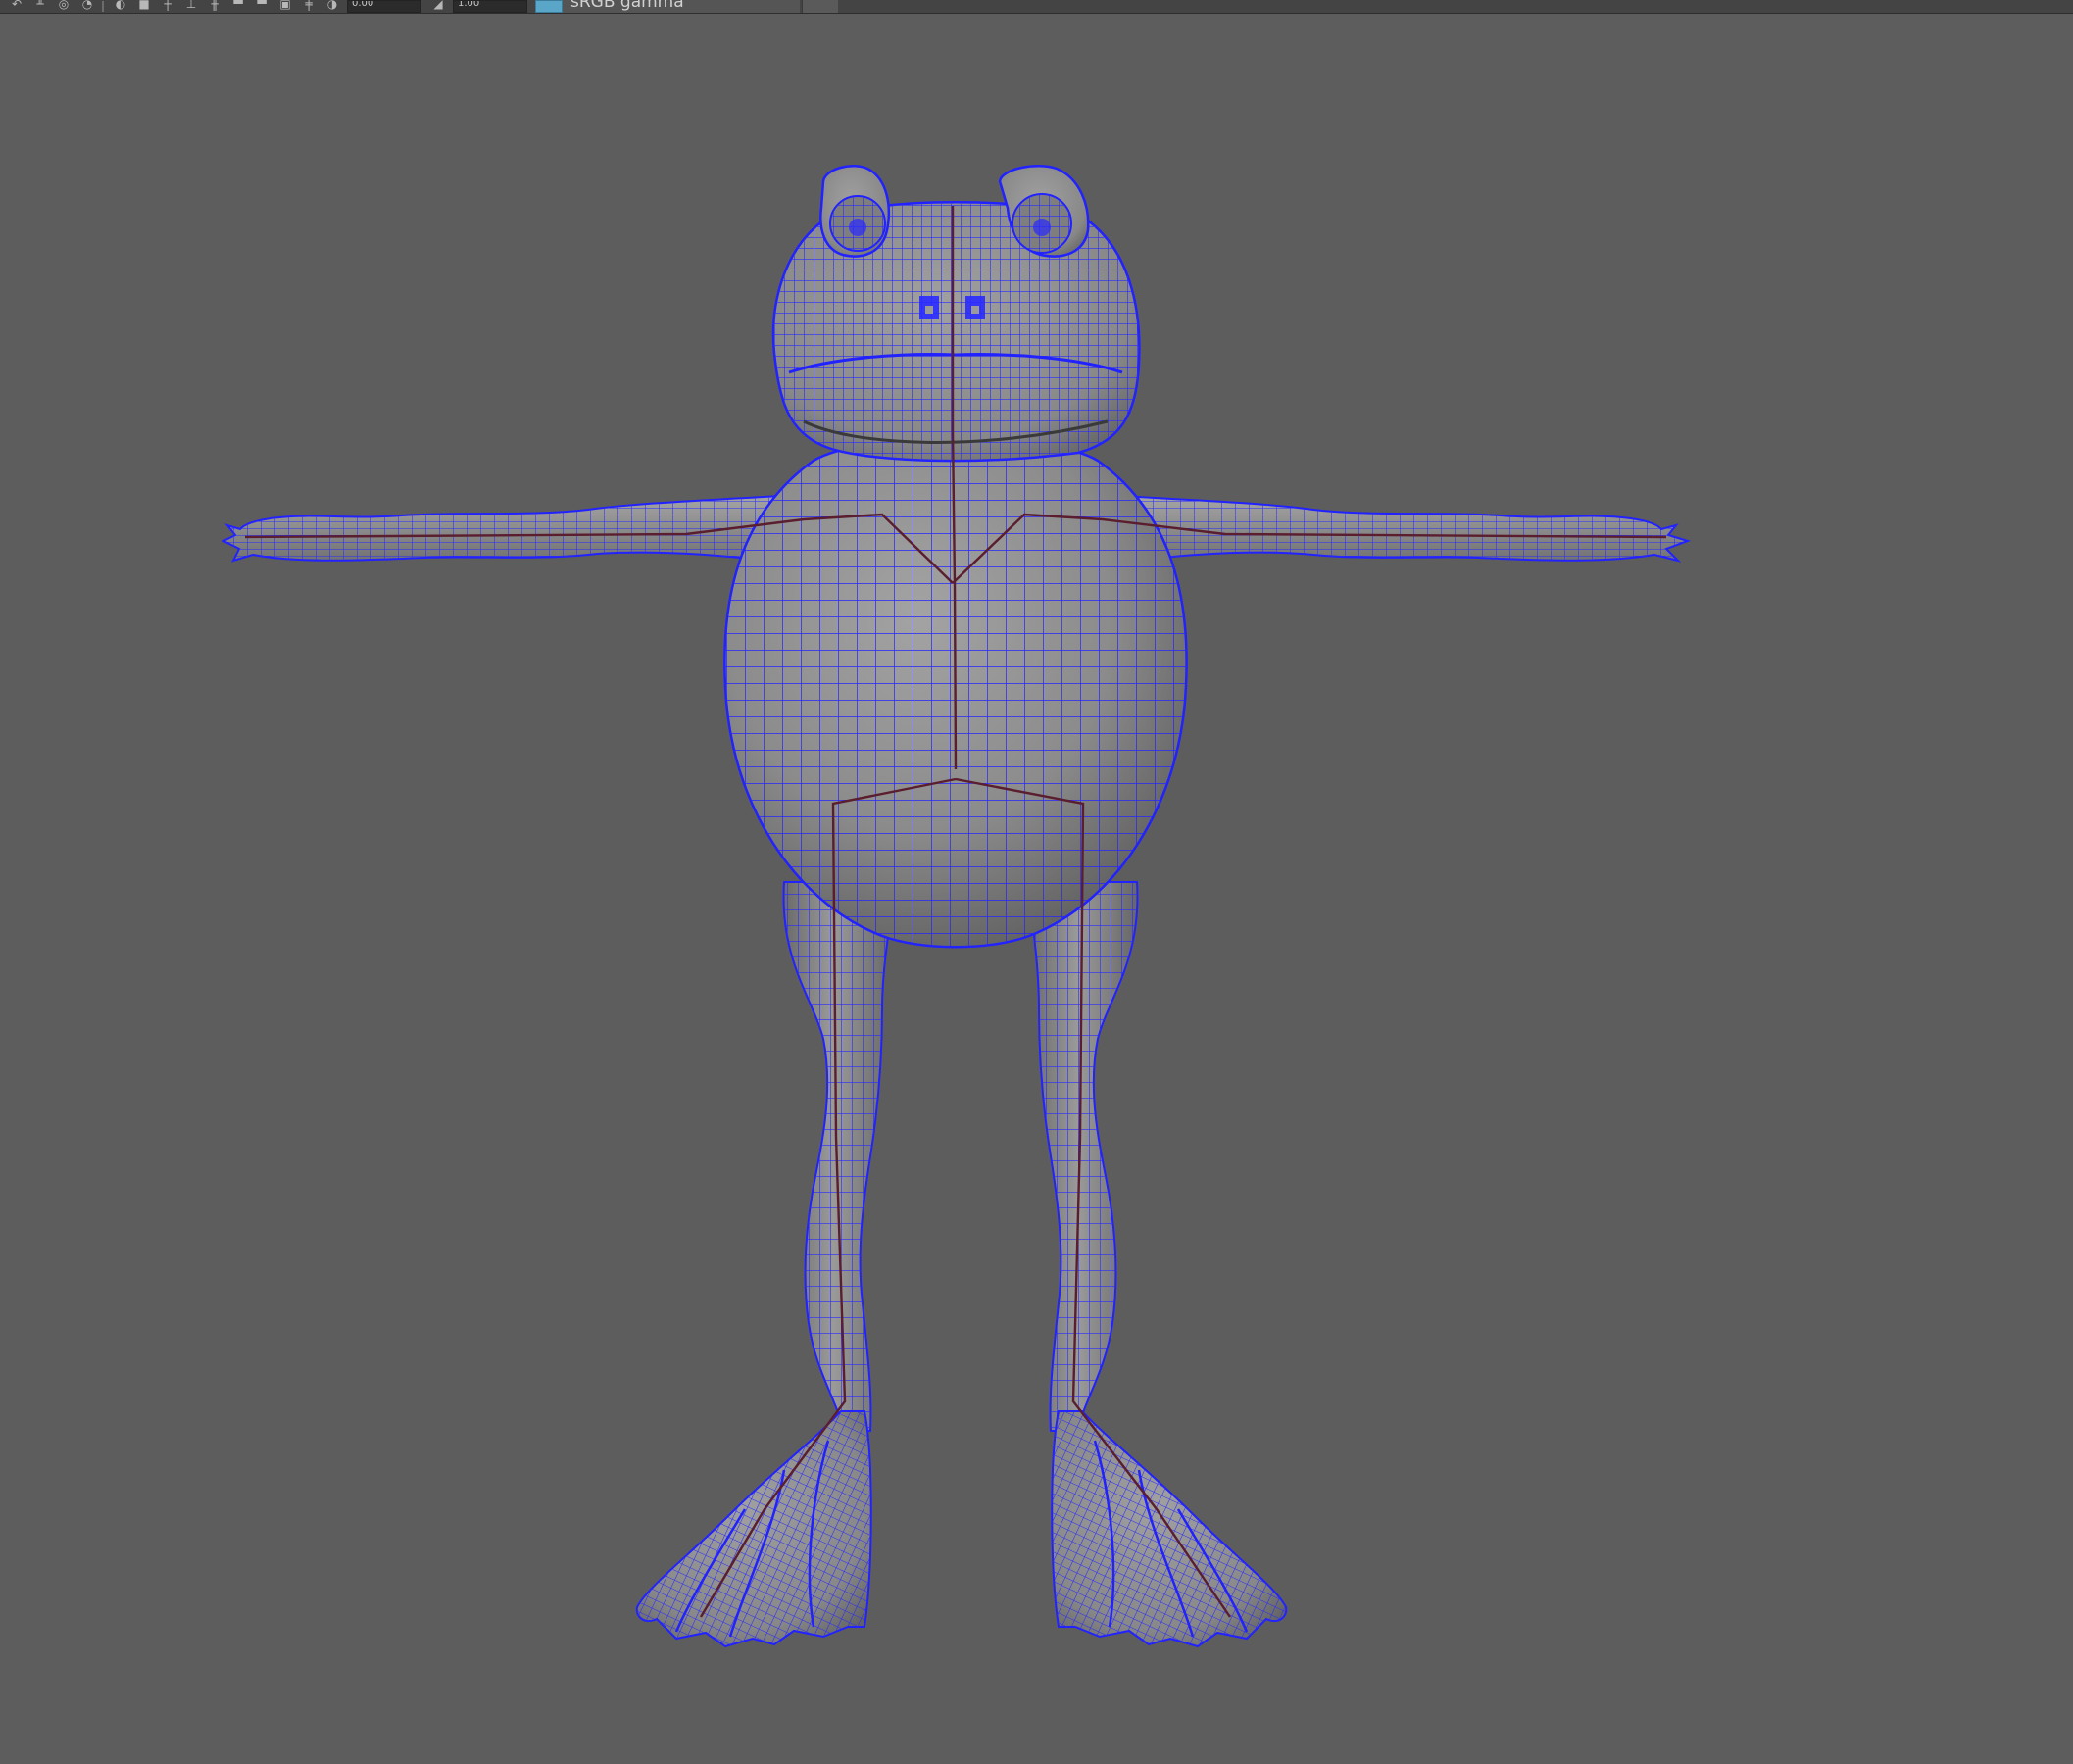 The height and width of the screenshot is (1764, 2073). Describe the element at coordinates (508, 529) in the screenshot. I see `frog-left-arm` at that location.